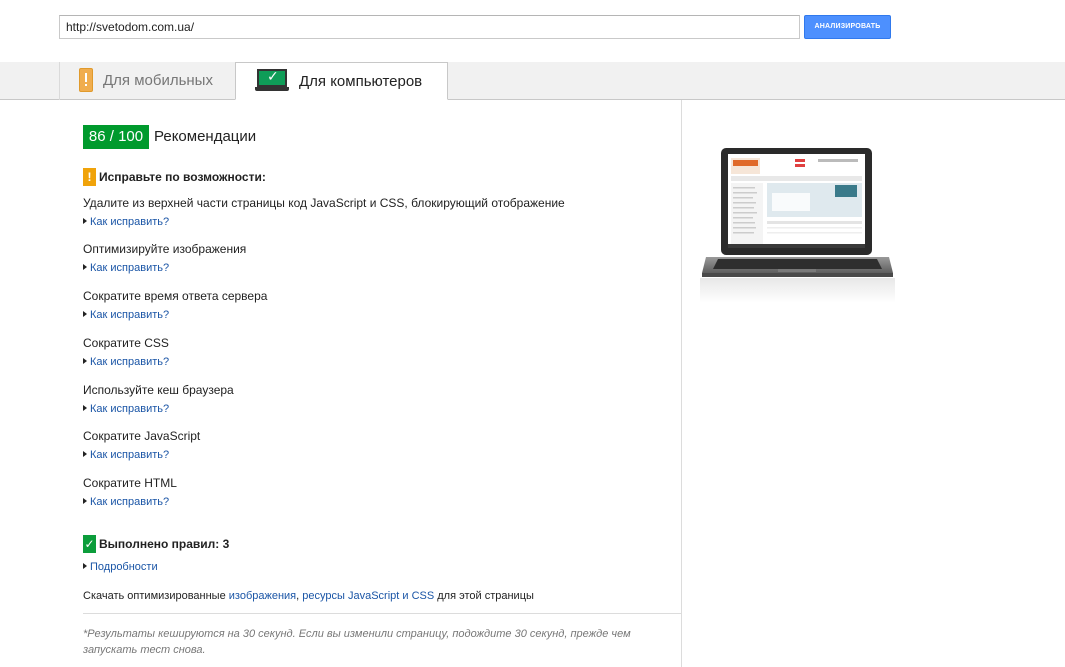 This screenshot has width=1065, height=667. I want to click on rule-title: Сократите CSS, so click(126, 343).